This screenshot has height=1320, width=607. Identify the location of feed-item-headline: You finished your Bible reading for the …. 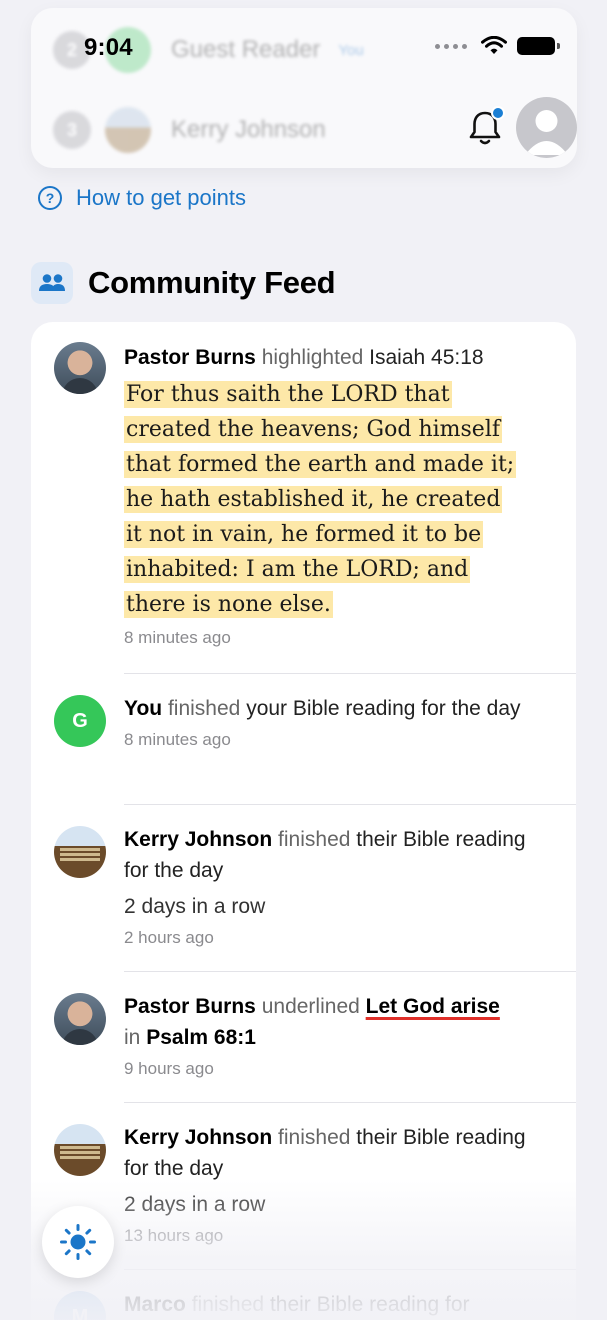
(334, 708).